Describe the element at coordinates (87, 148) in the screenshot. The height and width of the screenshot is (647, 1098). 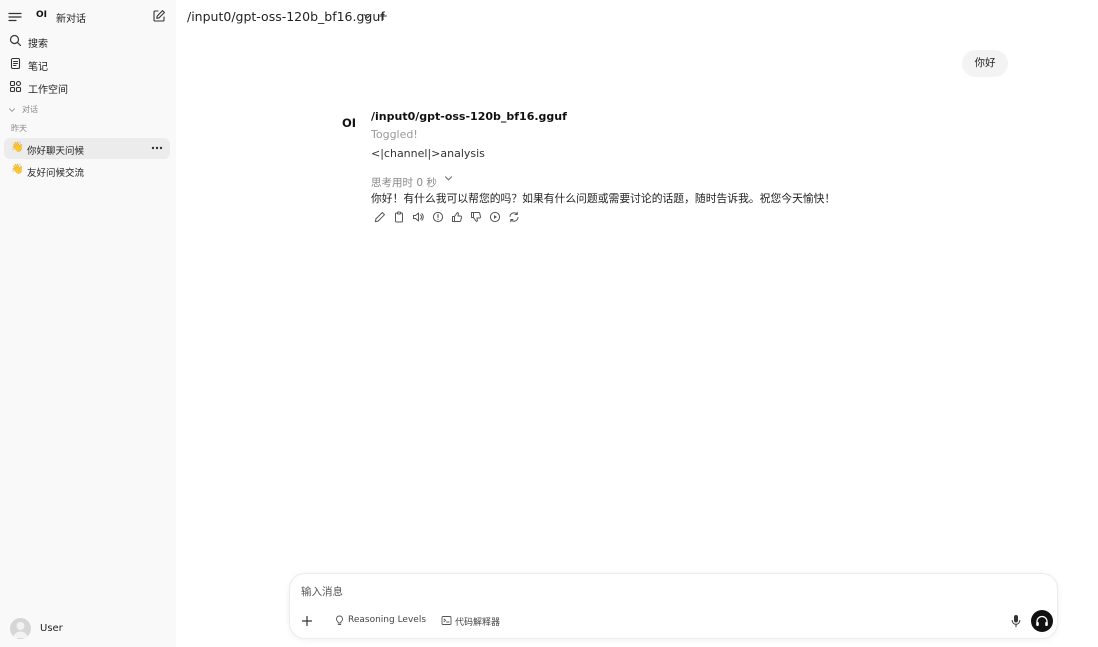
I see `chat-item-active: 👋 你好聊天问候` at that location.